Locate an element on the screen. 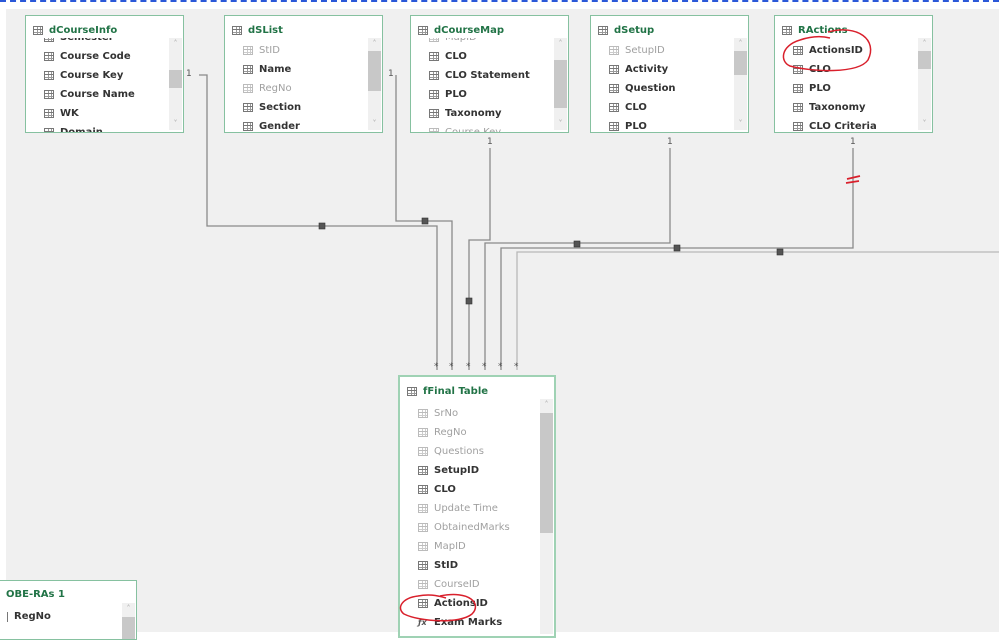  field-item: Questions is located at coordinates (451, 451).